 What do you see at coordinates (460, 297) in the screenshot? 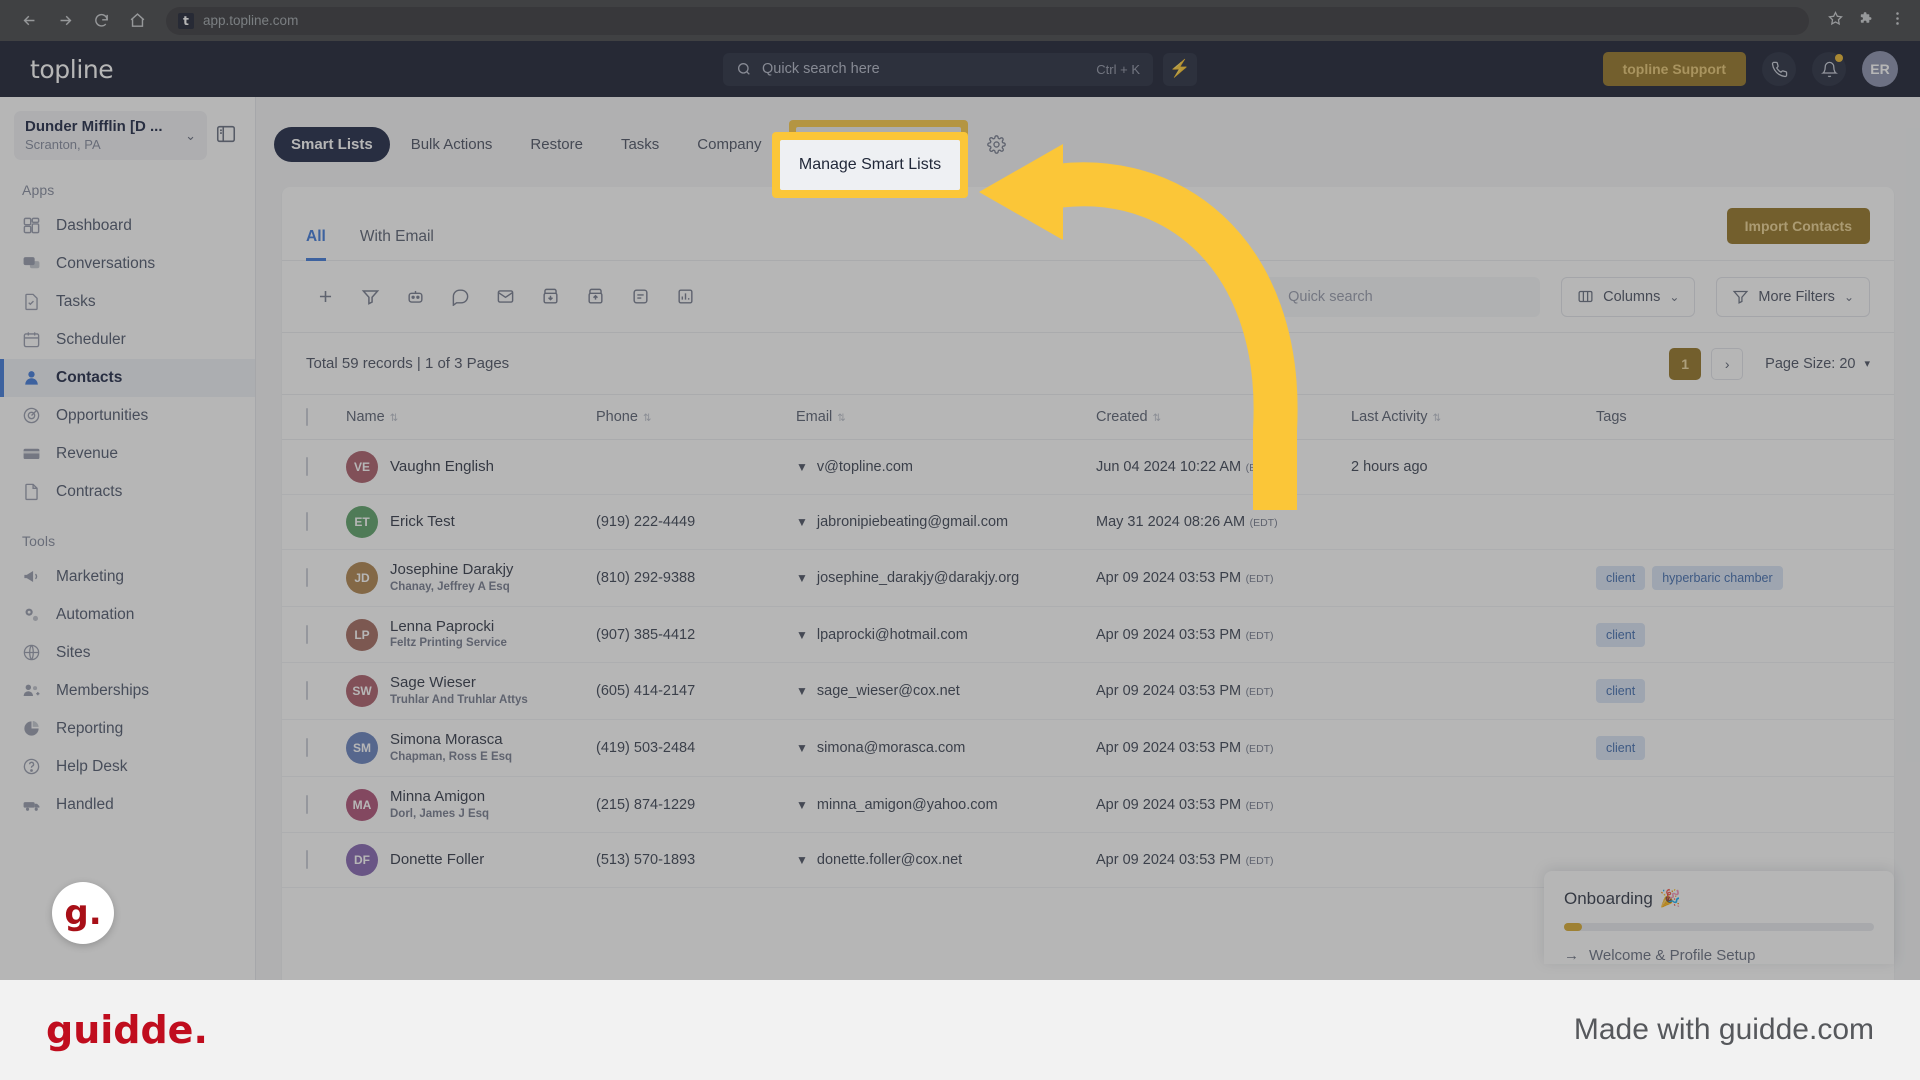
I see `sms-message-icon` at bounding box center [460, 297].